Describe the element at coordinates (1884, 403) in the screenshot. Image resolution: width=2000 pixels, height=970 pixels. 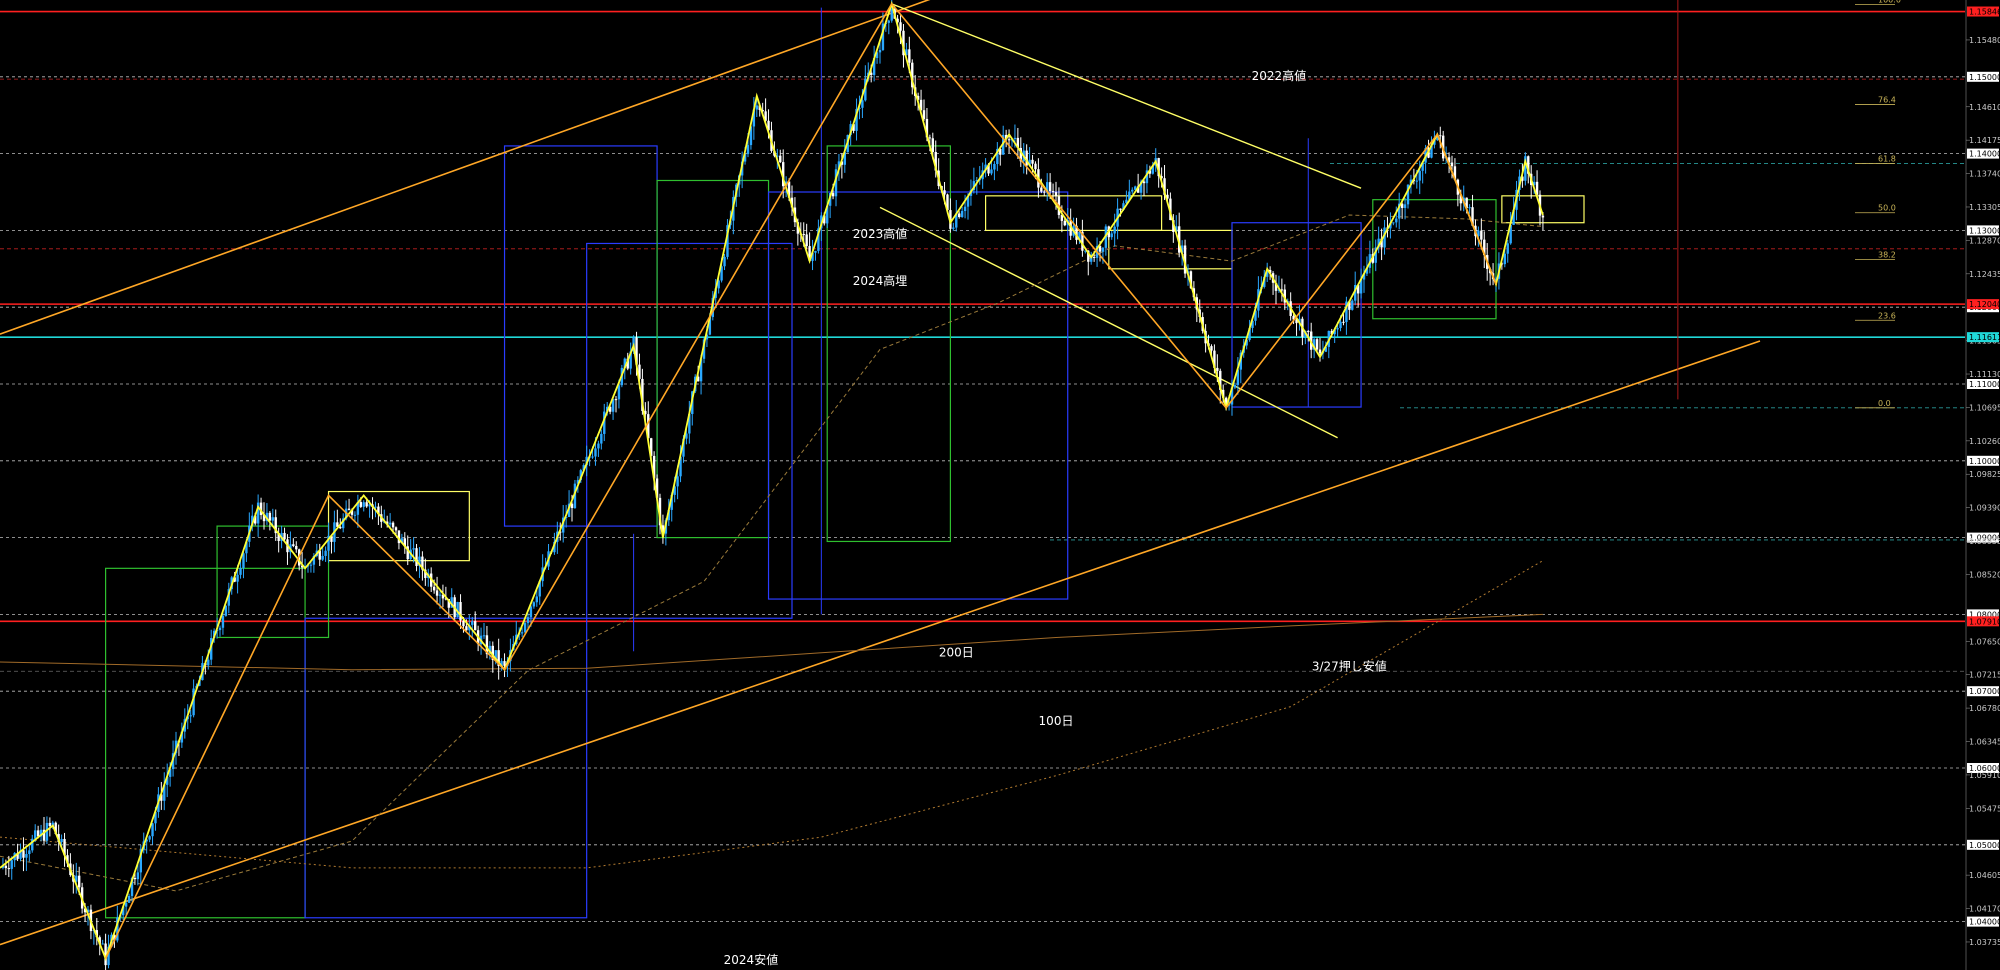
I see `fib-label: 0.0` at that location.